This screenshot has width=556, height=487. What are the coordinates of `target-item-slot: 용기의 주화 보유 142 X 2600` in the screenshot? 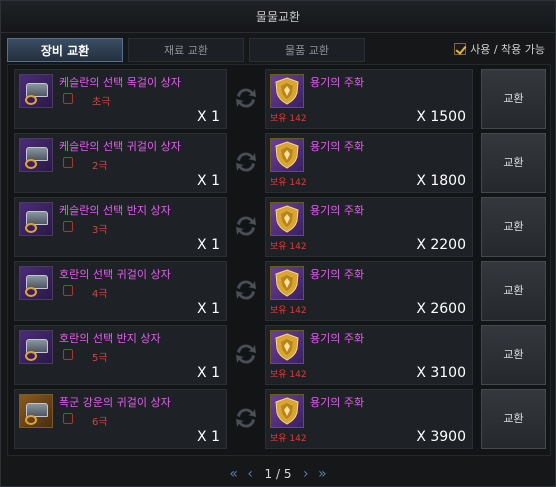 It's located at (369, 291).